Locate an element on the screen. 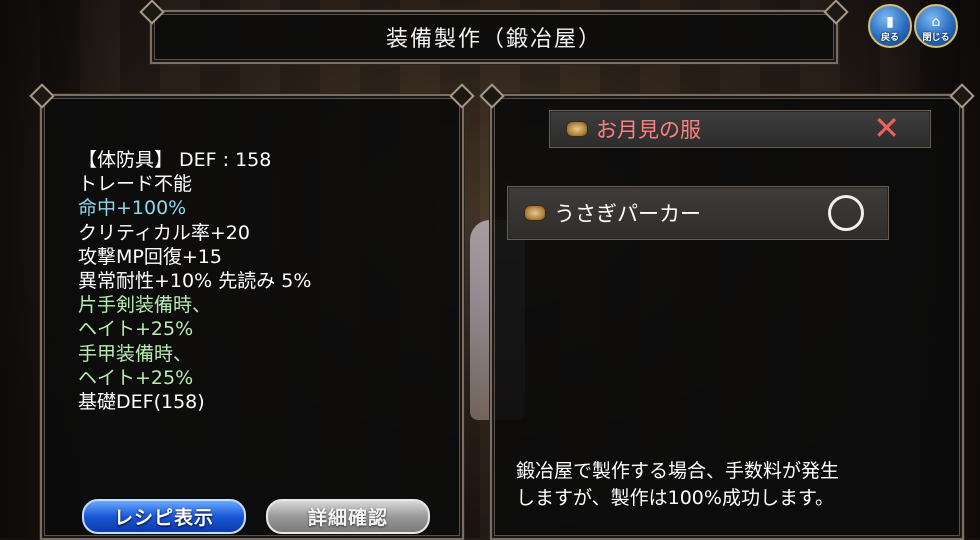  detail-check-button: 詳細確認 is located at coordinates (348, 516).